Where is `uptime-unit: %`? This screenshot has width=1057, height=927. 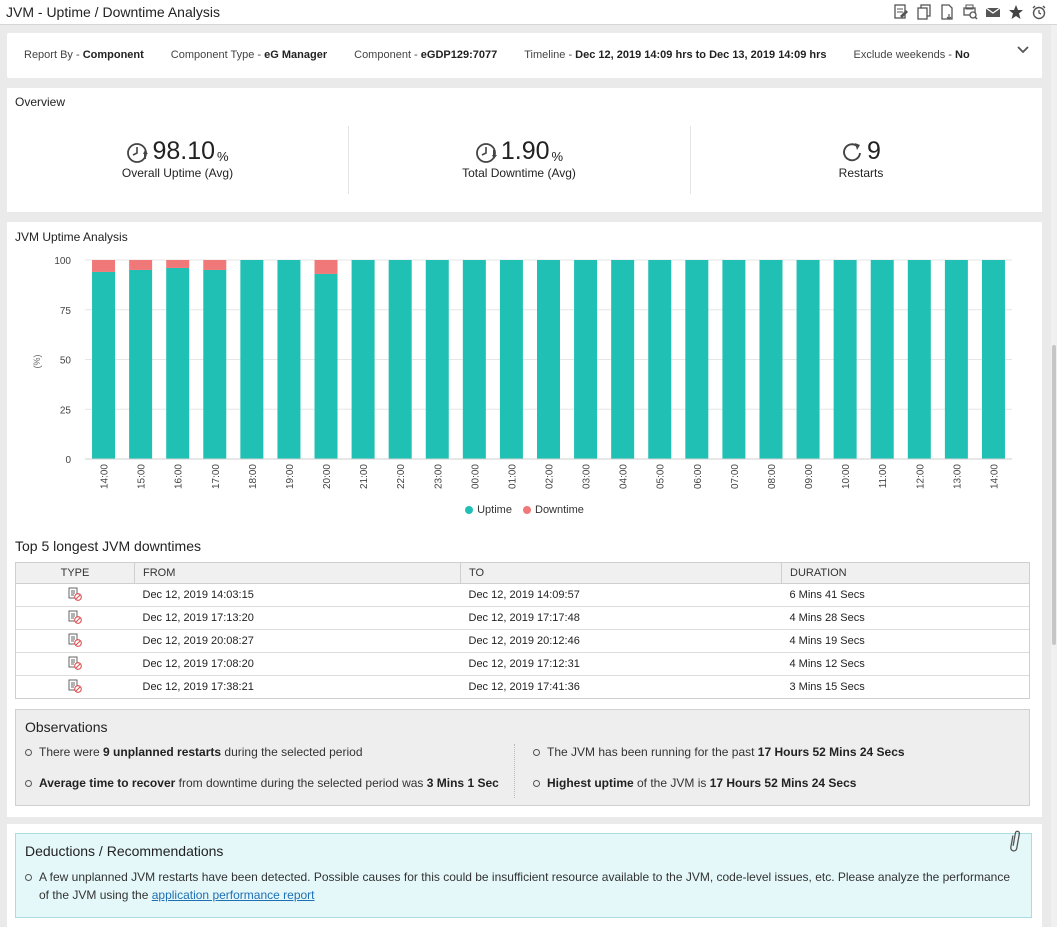 uptime-unit: % is located at coordinates (223, 156).